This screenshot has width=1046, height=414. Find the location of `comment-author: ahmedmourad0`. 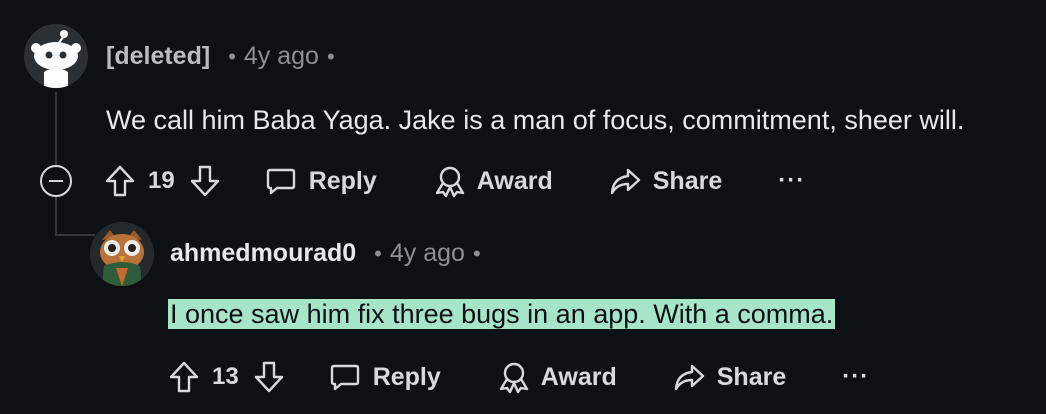

comment-author: ahmedmourad0 is located at coordinates (263, 253).